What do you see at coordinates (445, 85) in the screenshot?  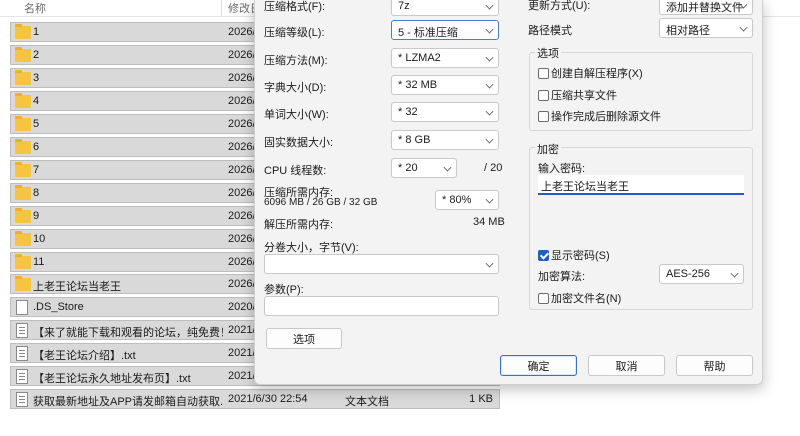 I see `dictionary-select: * 32 MB` at bounding box center [445, 85].